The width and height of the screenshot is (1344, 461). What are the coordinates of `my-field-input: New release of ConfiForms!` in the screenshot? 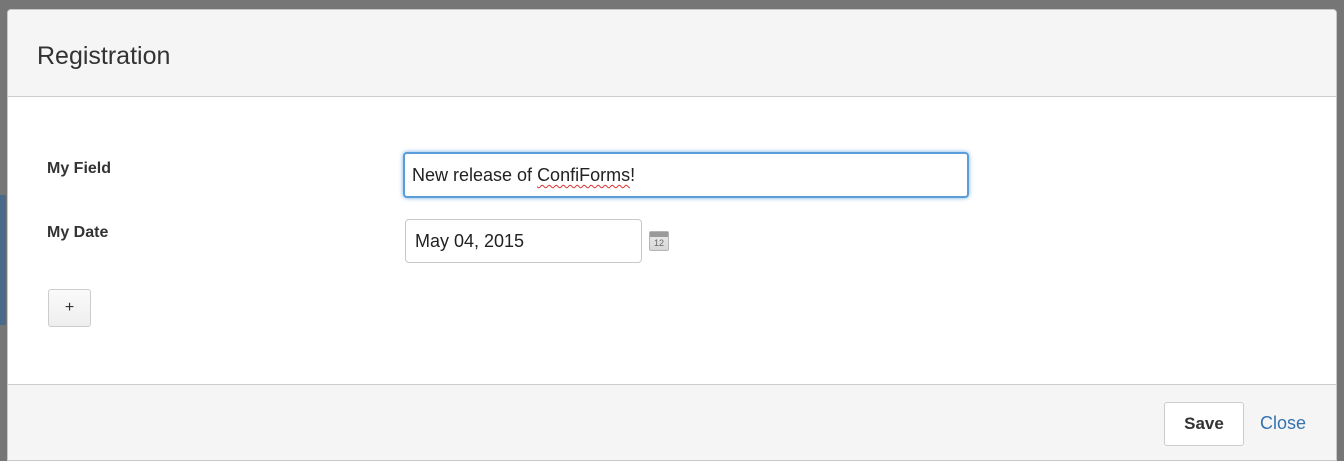 It's located at (686, 175).